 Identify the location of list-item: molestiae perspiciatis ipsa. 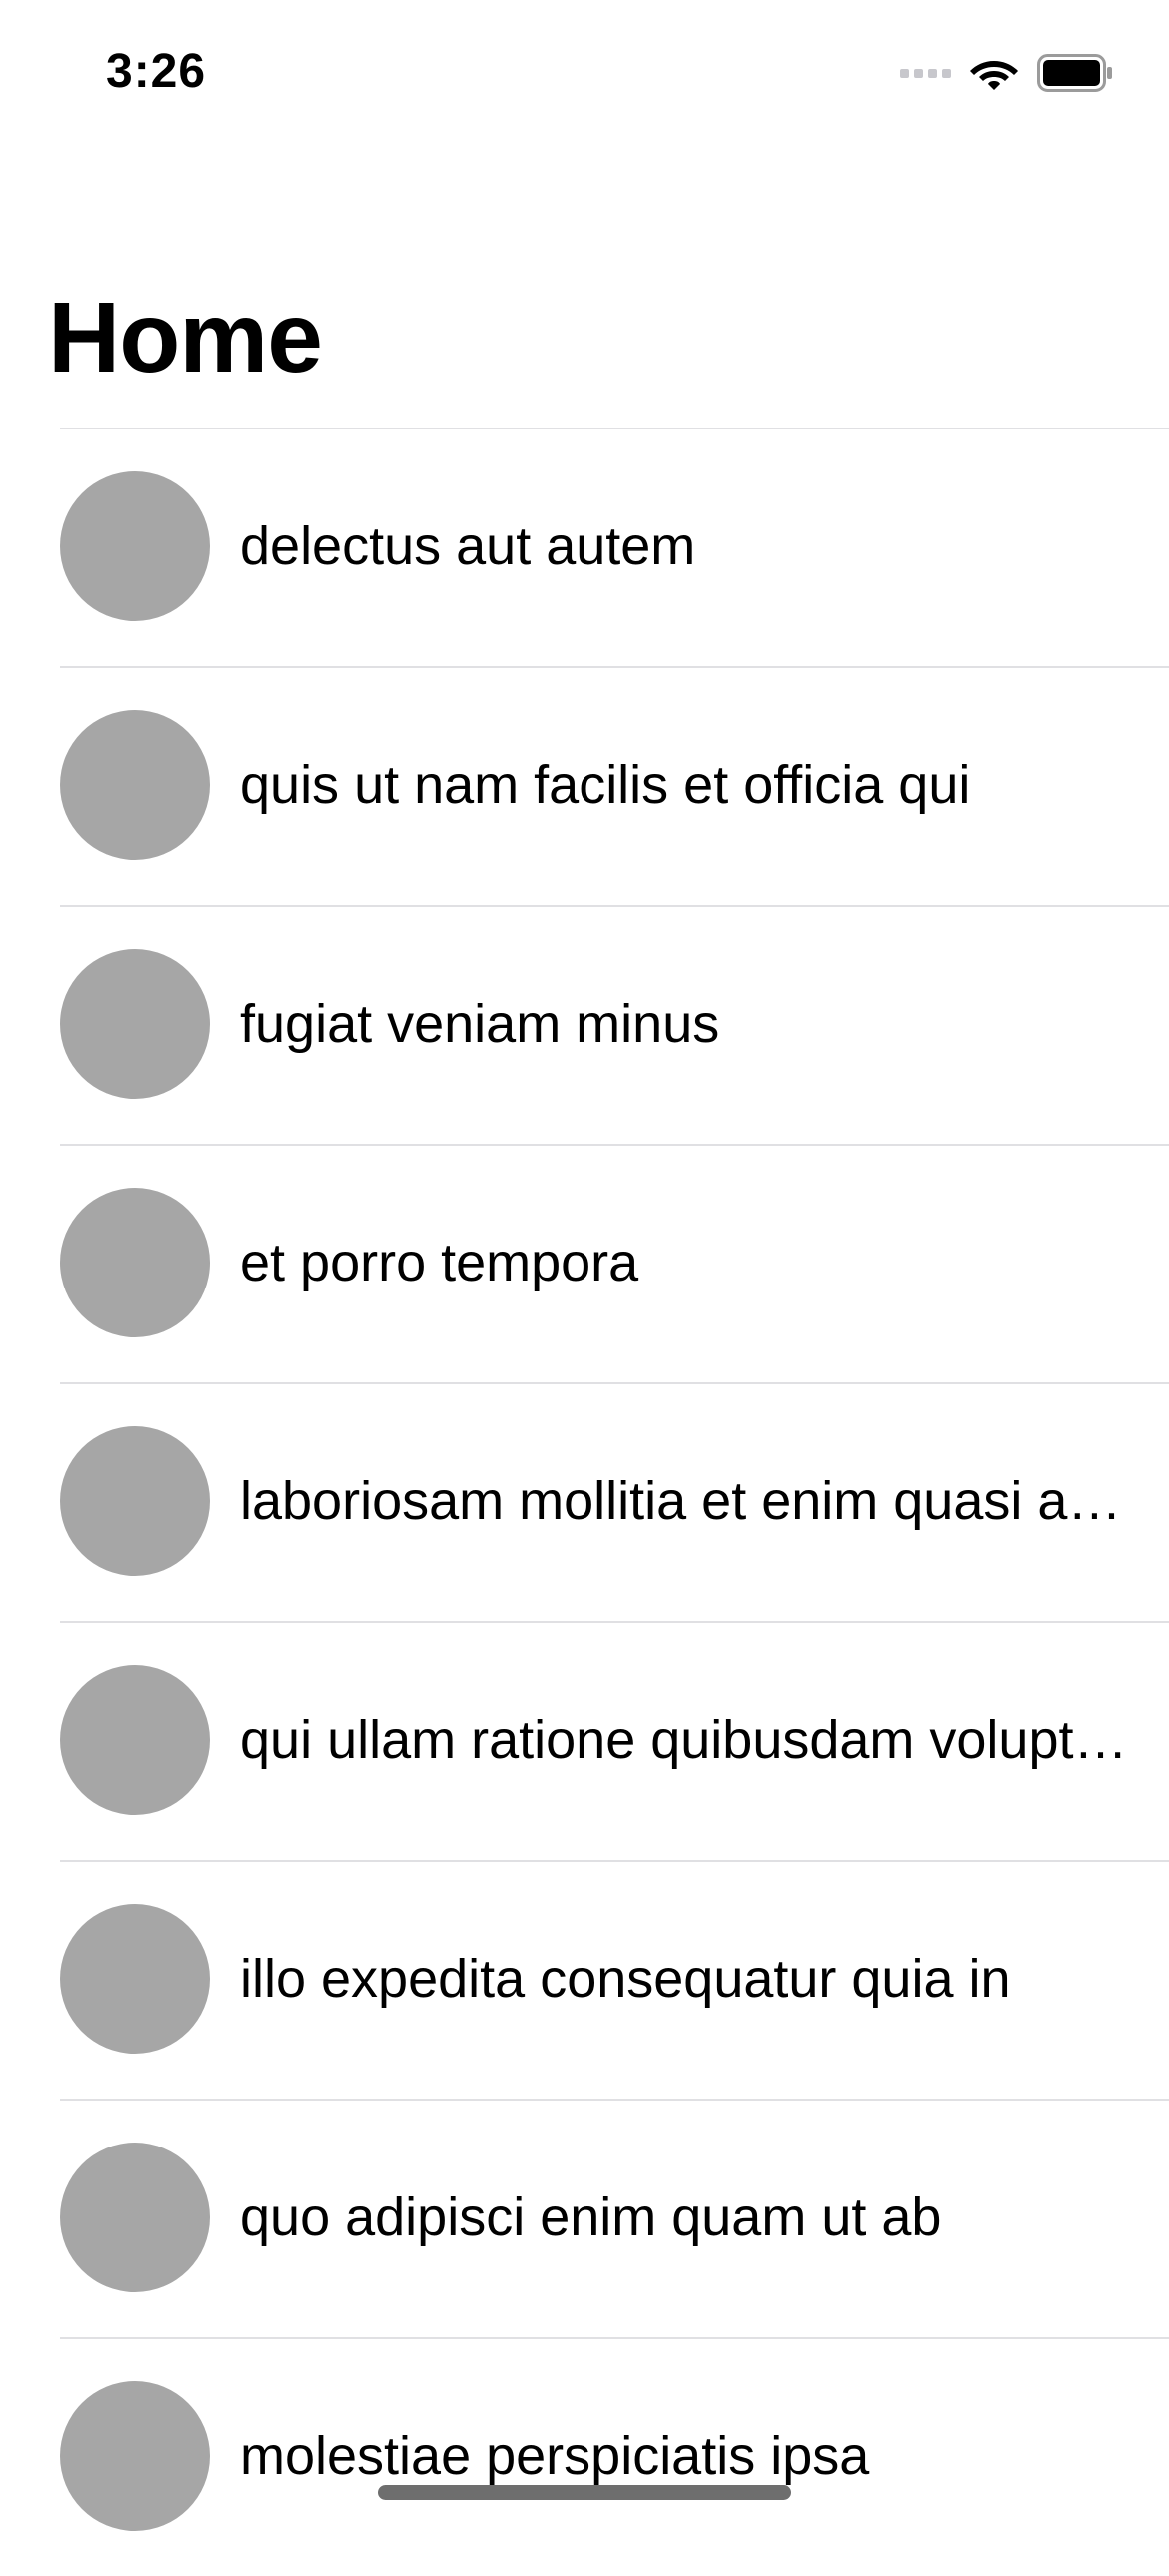
(584, 2457).